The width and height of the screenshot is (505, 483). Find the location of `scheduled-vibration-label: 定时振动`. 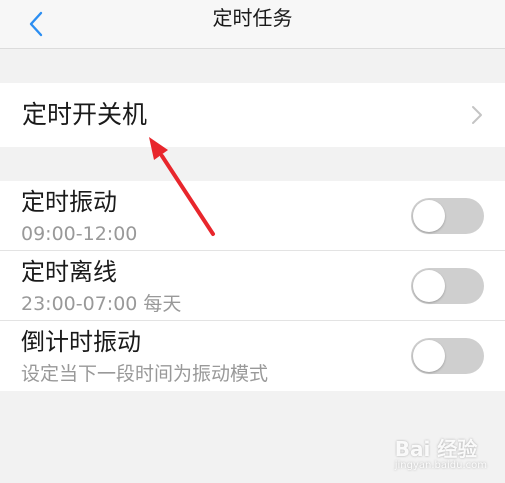

scheduled-vibration-label: 定时振动 is located at coordinates (69, 202).